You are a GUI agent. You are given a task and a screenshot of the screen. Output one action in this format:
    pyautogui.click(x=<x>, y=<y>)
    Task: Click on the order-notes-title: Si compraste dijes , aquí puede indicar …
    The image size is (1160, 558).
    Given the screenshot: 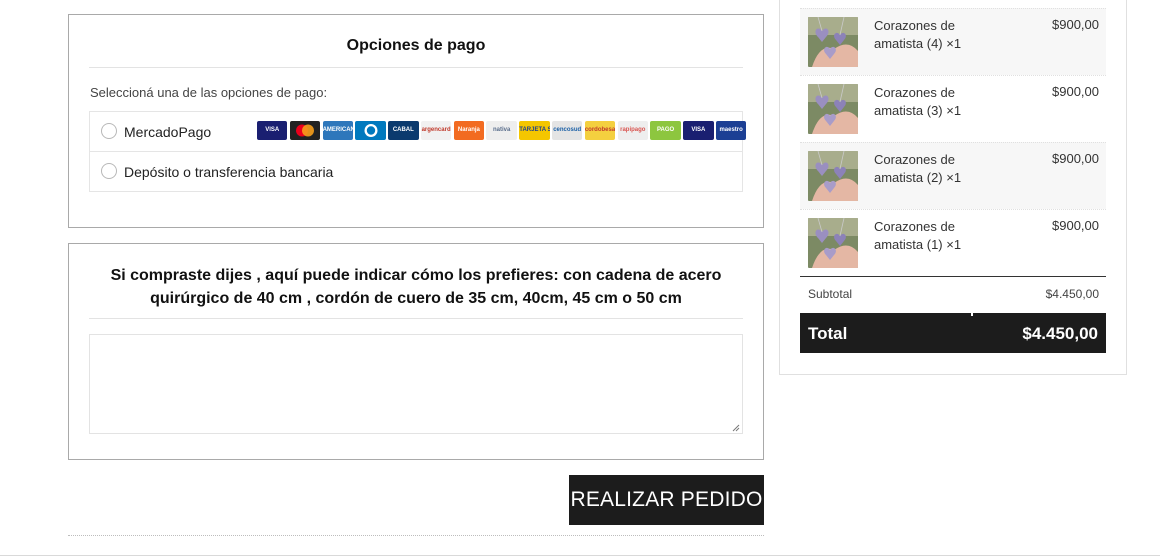 What is the action you would take?
    pyautogui.click(x=416, y=287)
    